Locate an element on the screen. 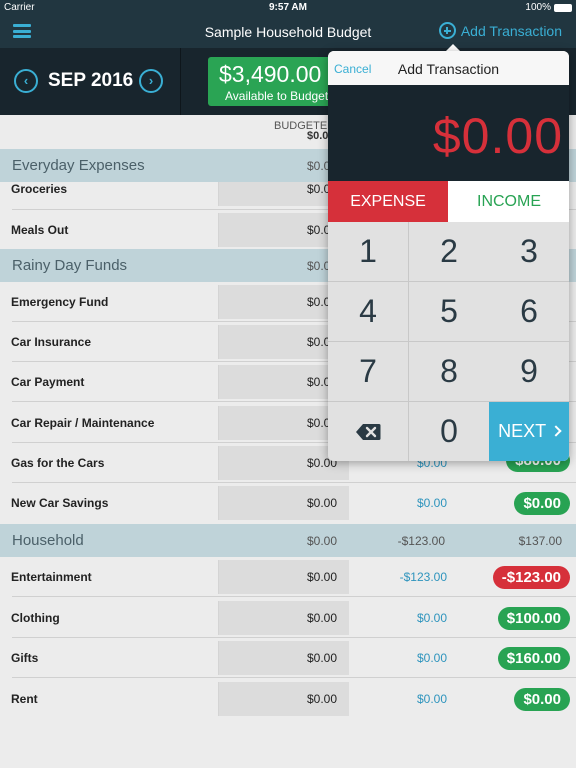  nav-bar: Sample Household Budget Add Transaction is located at coordinates (288, 32).